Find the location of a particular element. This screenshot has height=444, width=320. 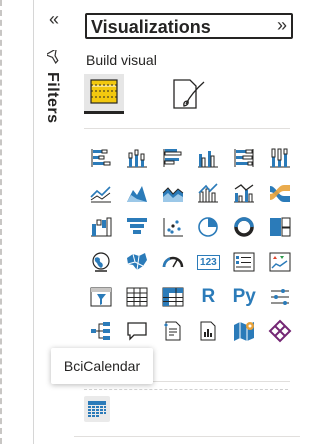

canvas-edge is located at coordinates (3, 222).